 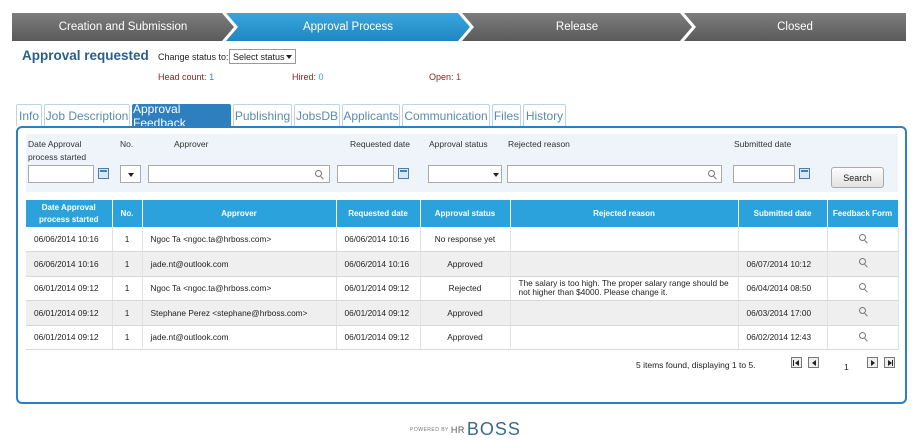 I want to click on filter-requested-label: Requested date, so click(x=380, y=144).